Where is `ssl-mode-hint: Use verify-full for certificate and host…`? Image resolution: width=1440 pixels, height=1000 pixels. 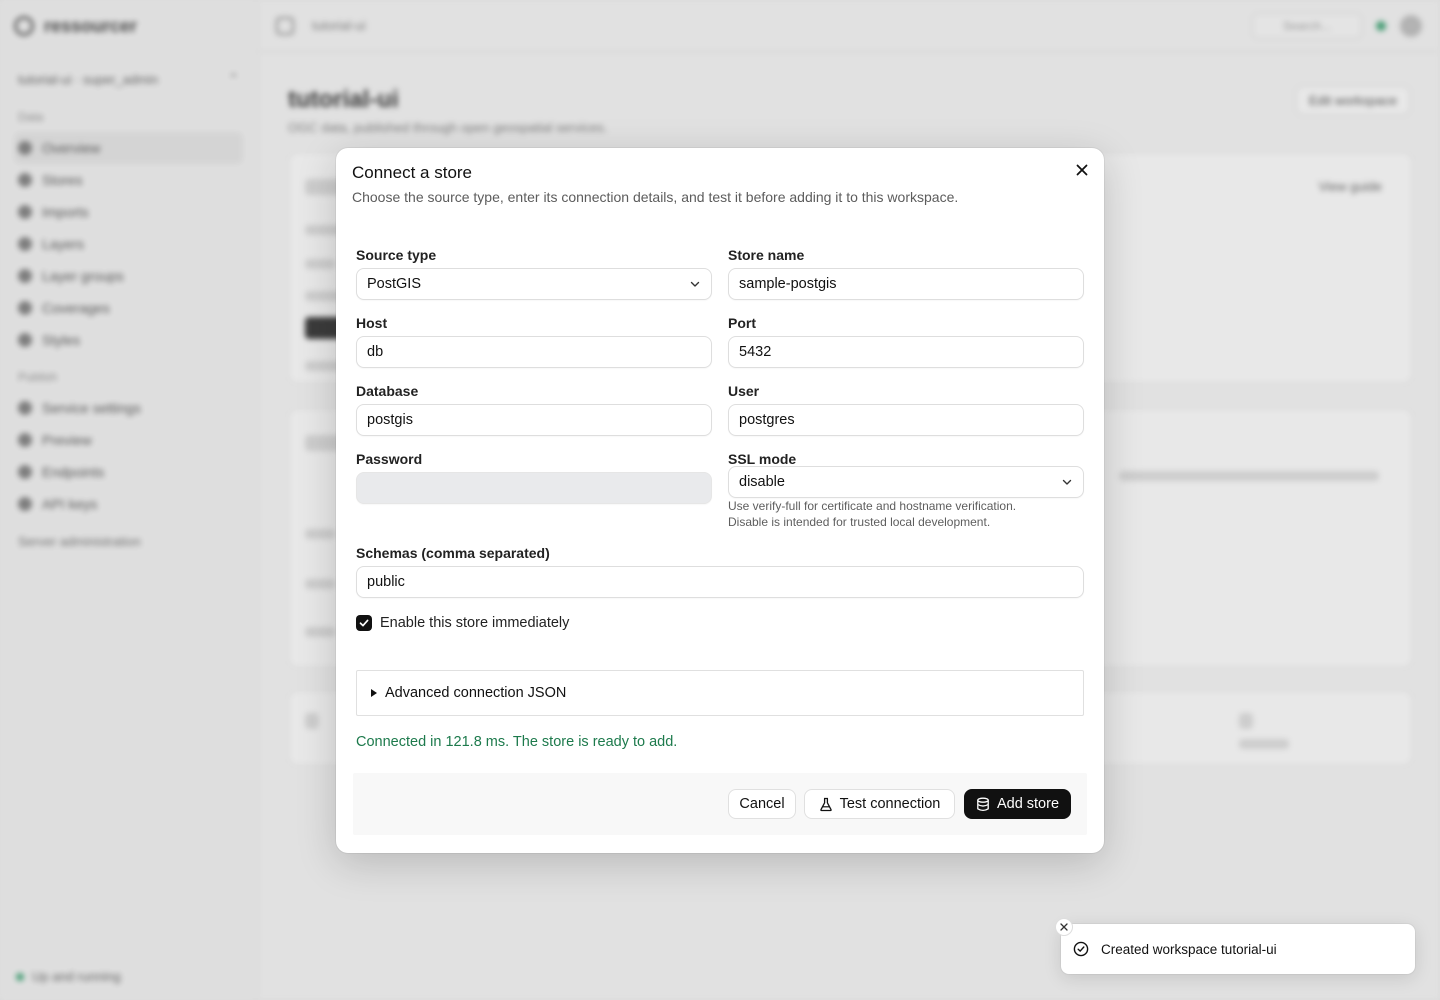 ssl-mode-hint: Use verify-full for certificate and host… is located at coordinates (872, 514).